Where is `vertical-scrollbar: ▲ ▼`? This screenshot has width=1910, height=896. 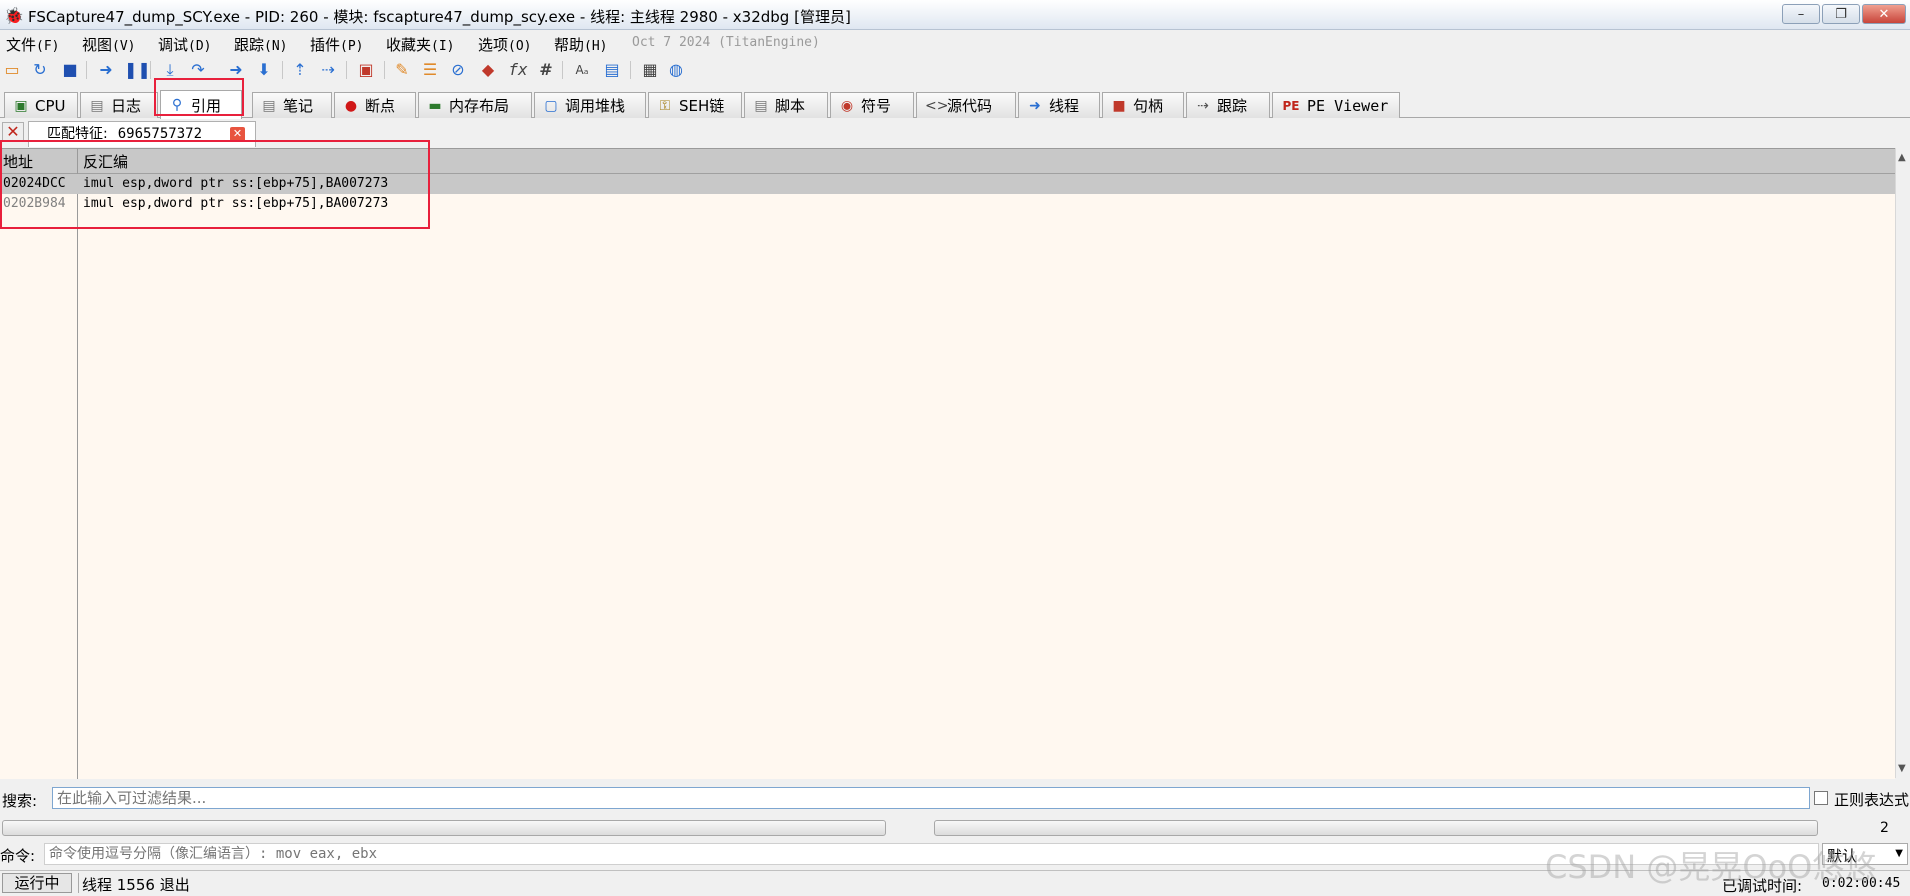
vertical-scrollbar: ▲ ▼ is located at coordinates (1902, 463).